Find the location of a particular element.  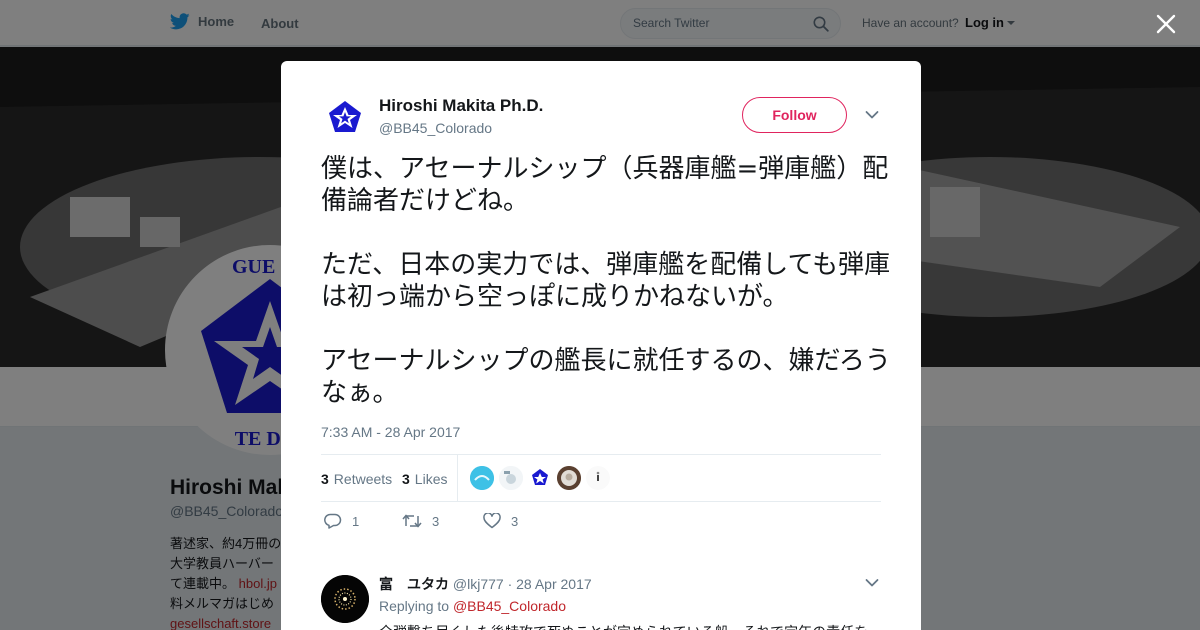

reply-author-handle: @lkj777 is located at coordinates (478, 584).